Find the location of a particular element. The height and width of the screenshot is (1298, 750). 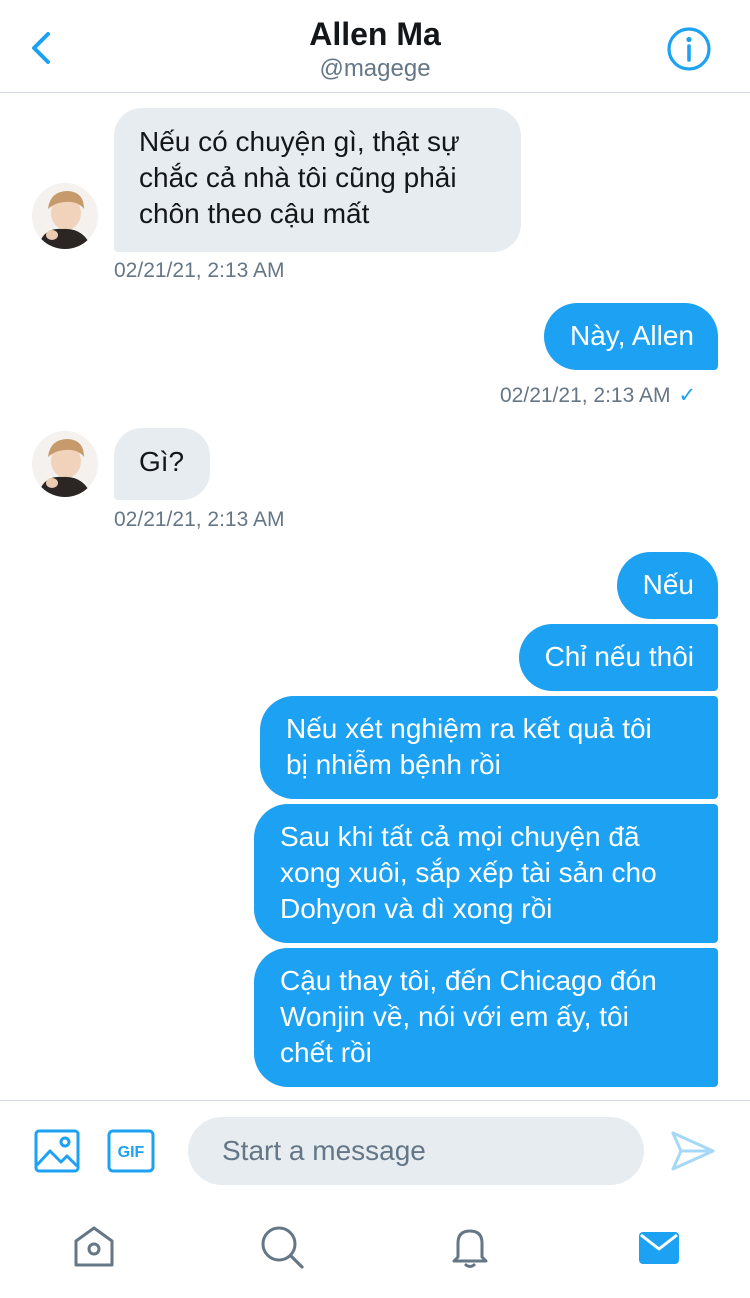

outgoing-message-bubble: Nếu is located at coordinates (667, 585).